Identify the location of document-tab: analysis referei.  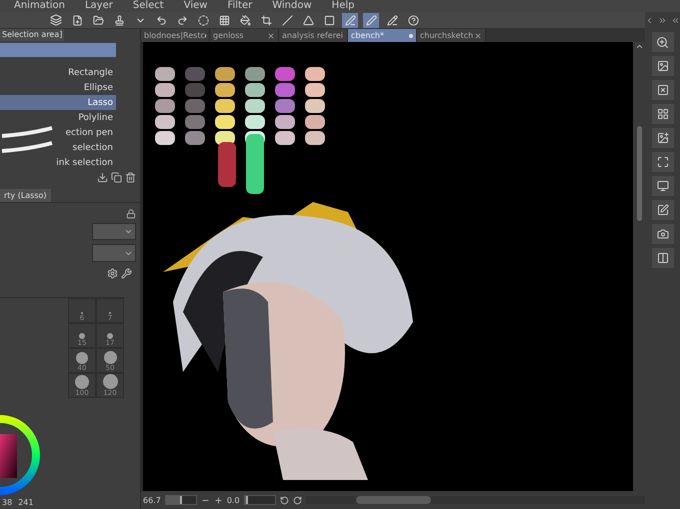
(313, 35).